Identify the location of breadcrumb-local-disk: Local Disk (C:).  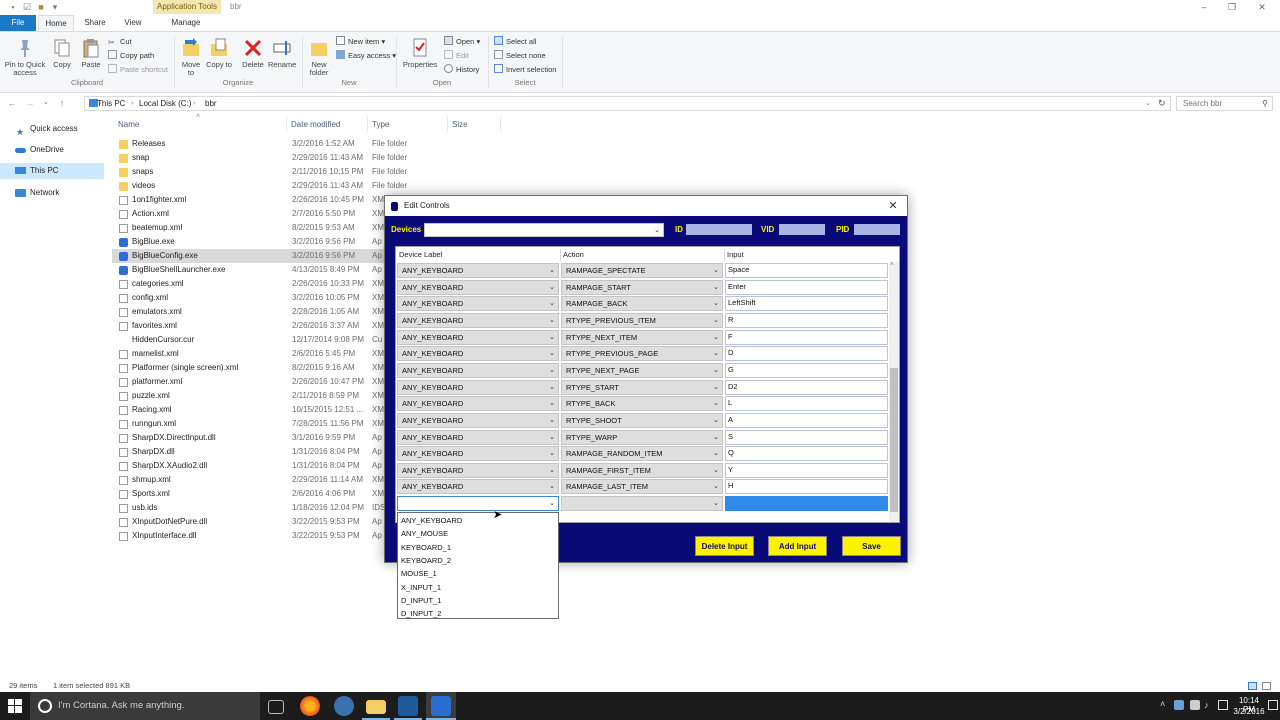
(165, 103).